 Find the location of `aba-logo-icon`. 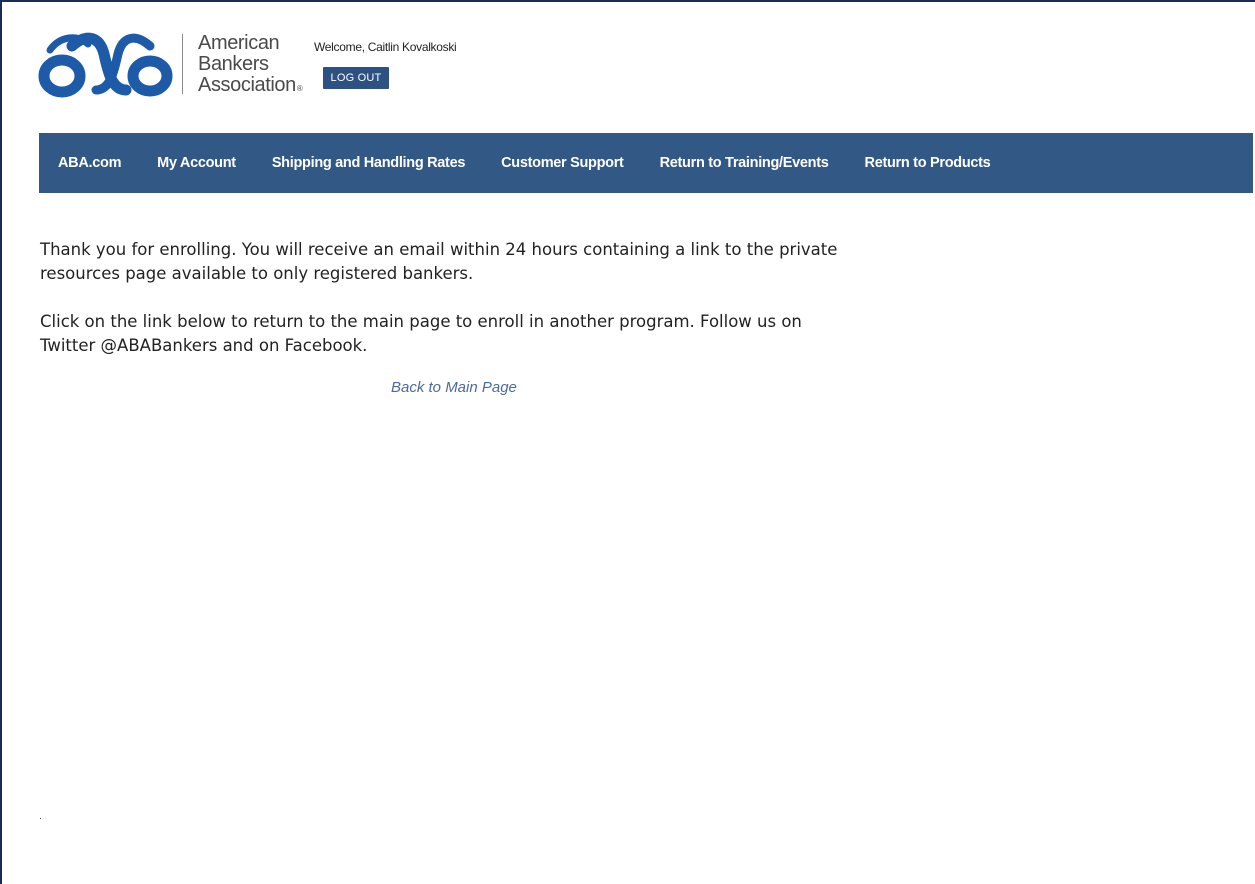

aba-logo-icon is located at coordinates (105, 65).